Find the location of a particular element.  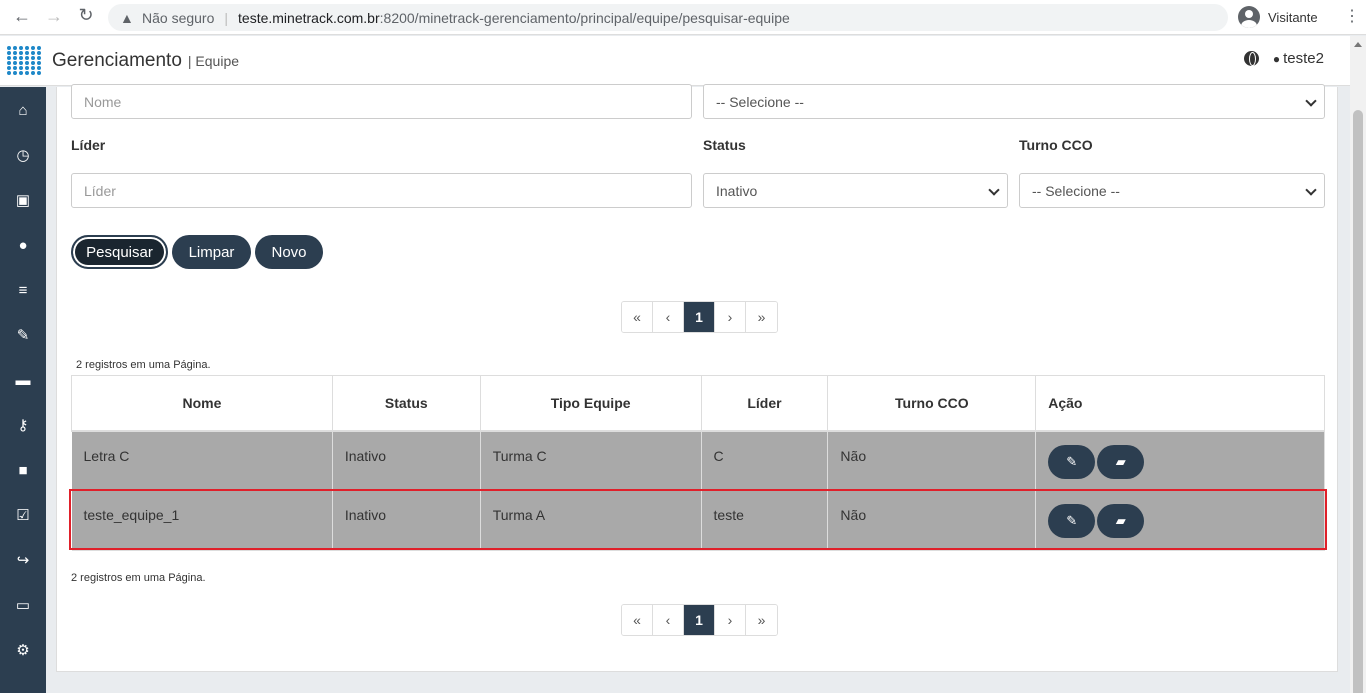

sidebar-item-clock: ◷ is located at coordinates (23, 155).